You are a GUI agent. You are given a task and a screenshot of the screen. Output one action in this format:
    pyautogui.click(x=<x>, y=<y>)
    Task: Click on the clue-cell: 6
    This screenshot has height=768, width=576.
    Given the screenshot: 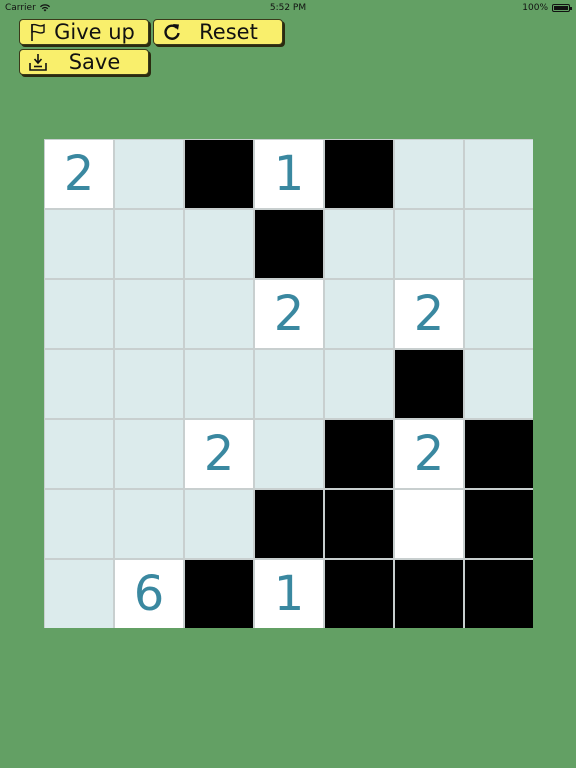 What is the action you would take?
    pyautogui.click(x=149, y=594)
    